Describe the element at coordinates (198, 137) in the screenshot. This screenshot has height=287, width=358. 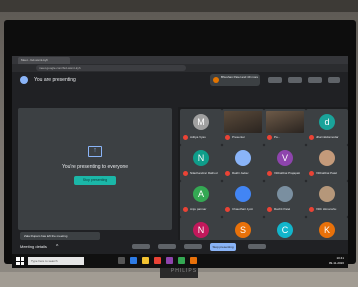
I see `participant-name: Aditya Vyas` at that location.